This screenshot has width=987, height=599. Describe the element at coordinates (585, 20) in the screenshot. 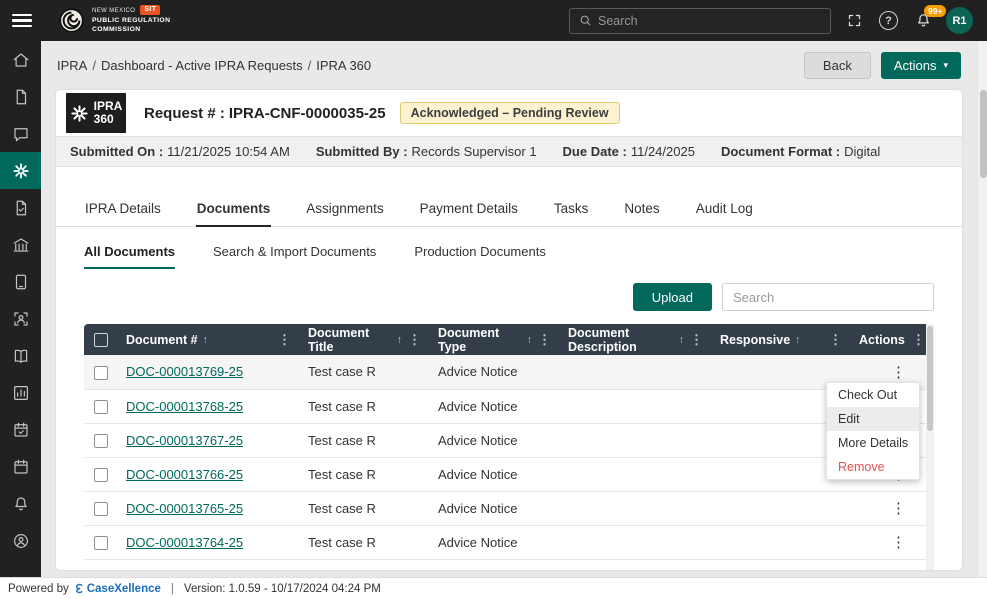

I see `search-icon` at that location.